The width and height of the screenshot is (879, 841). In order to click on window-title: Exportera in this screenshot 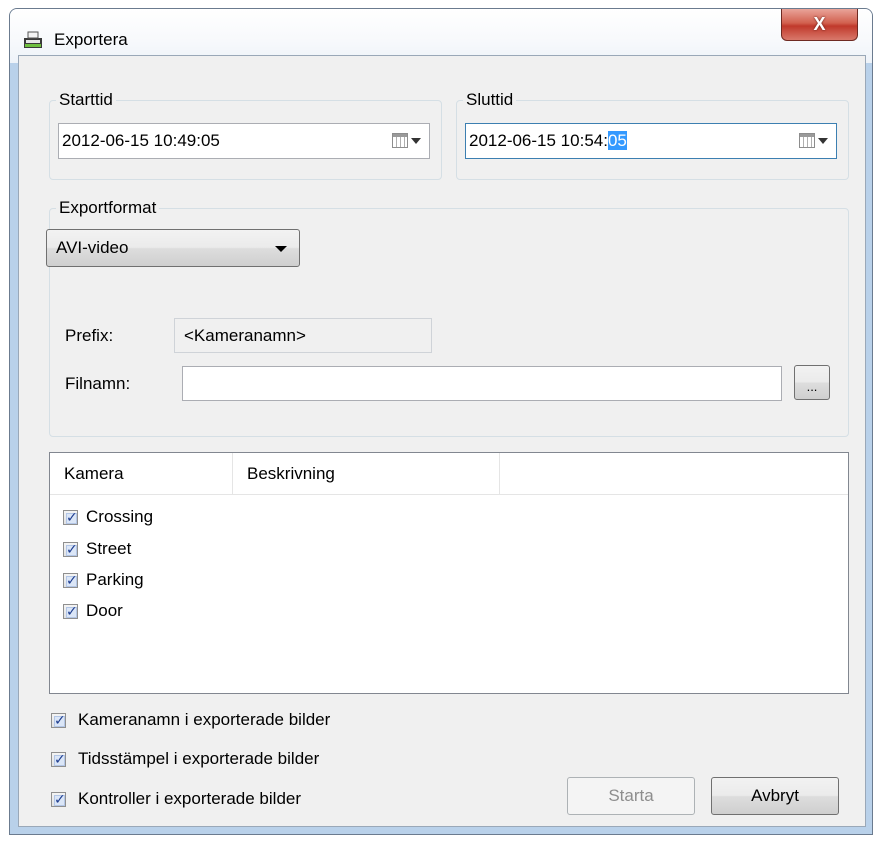, I will do `click(91, 39)`.